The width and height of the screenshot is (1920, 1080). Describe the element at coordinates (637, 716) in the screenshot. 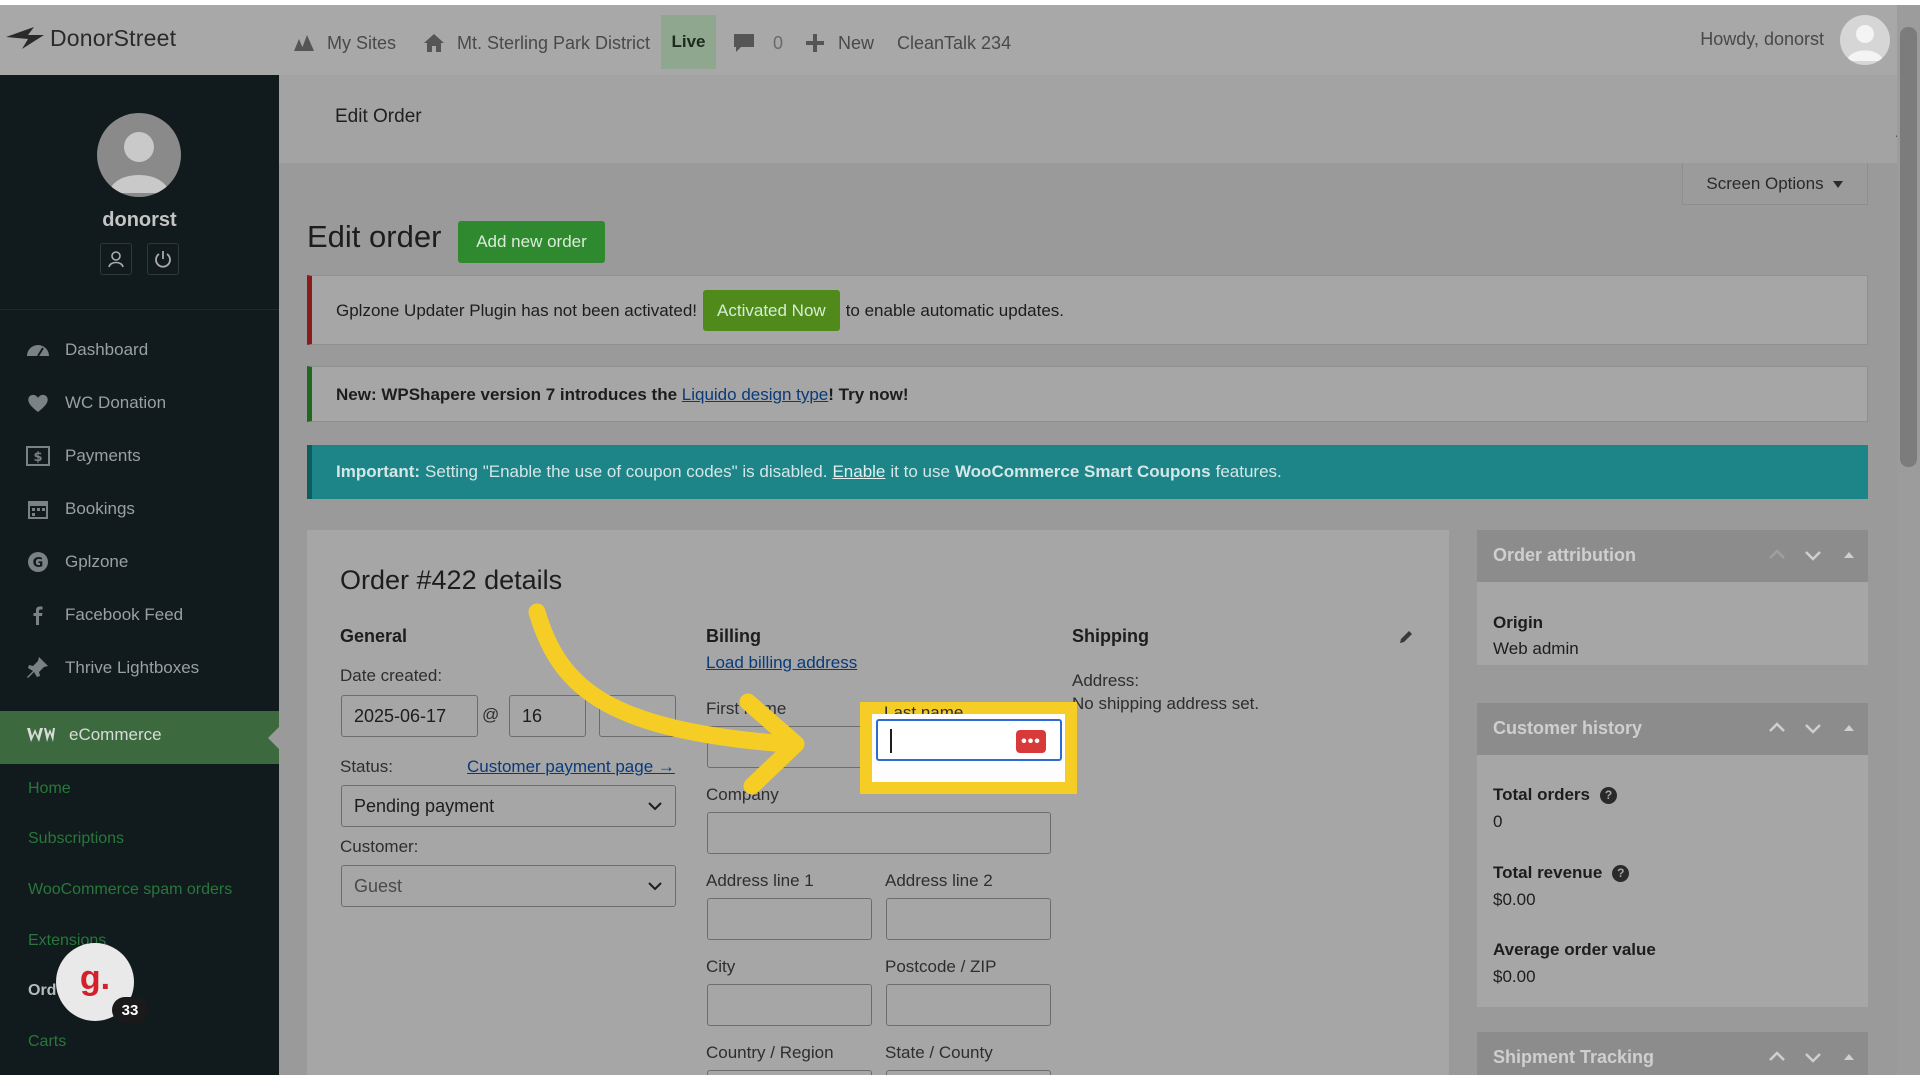

I see `minute-input` at that location.